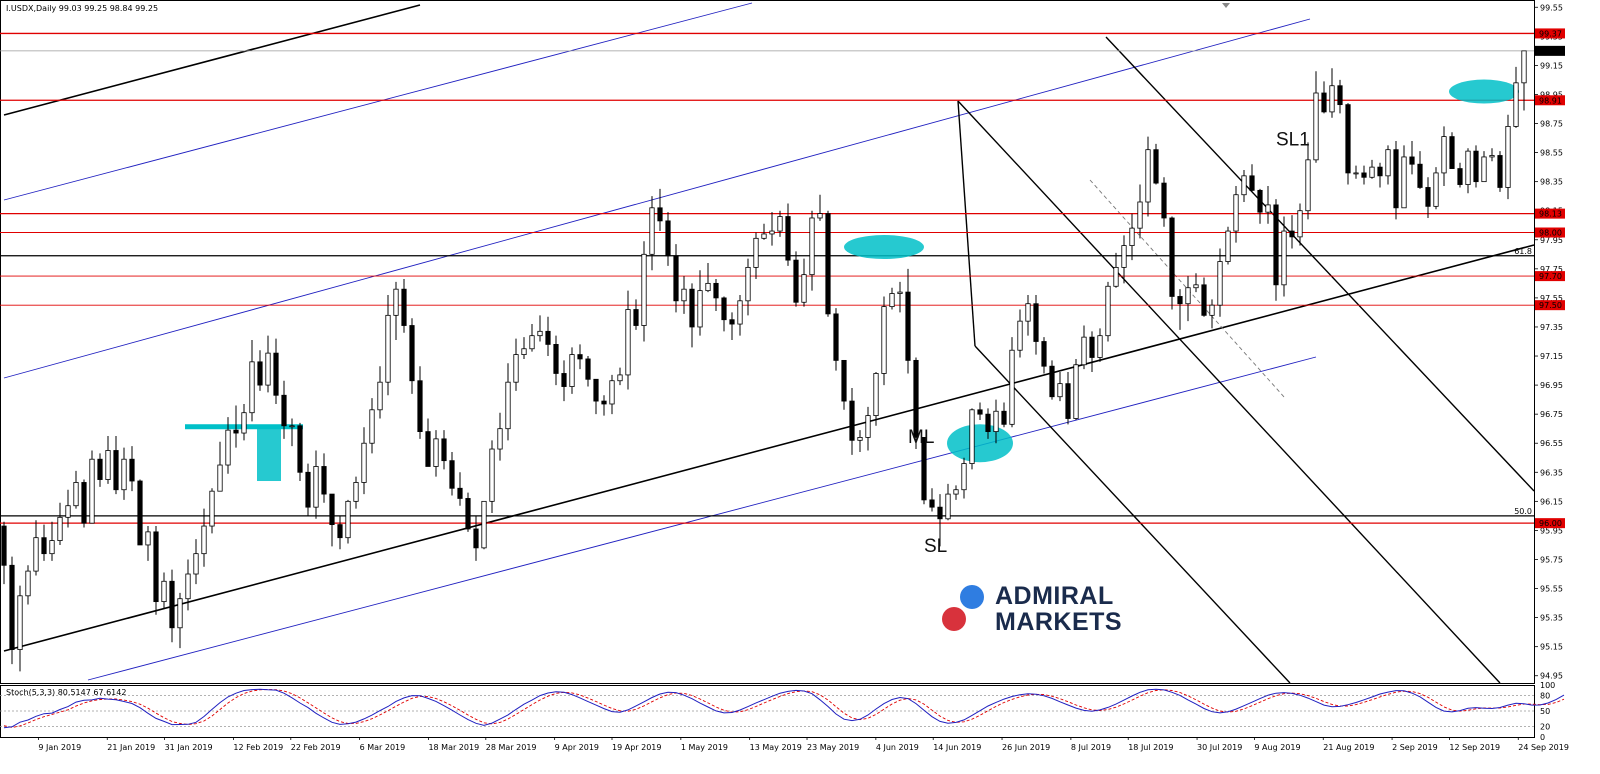 The width and height of the screenshot is (1600, 774). I want to click on shift-marker-icon, so click(1226, 5).